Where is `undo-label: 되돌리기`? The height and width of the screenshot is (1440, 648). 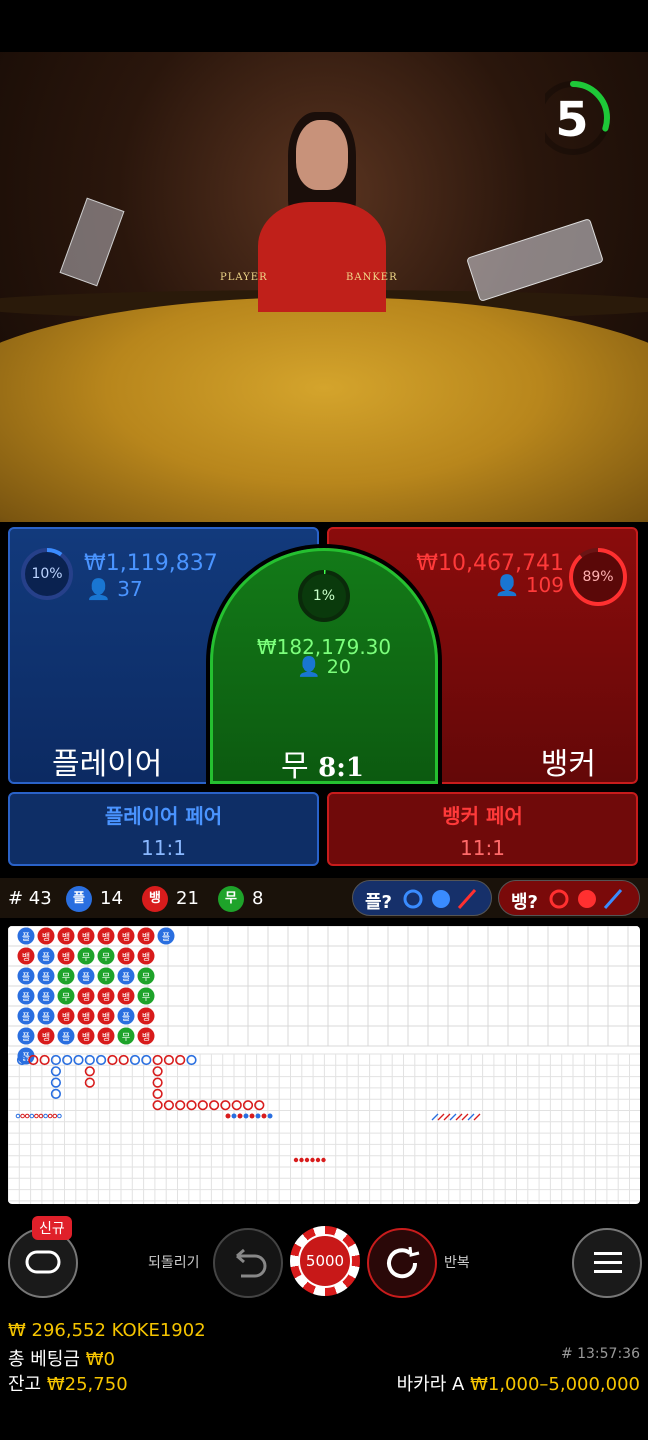
undo-label: 되돌리기 is located at coordinates (174, 1263).